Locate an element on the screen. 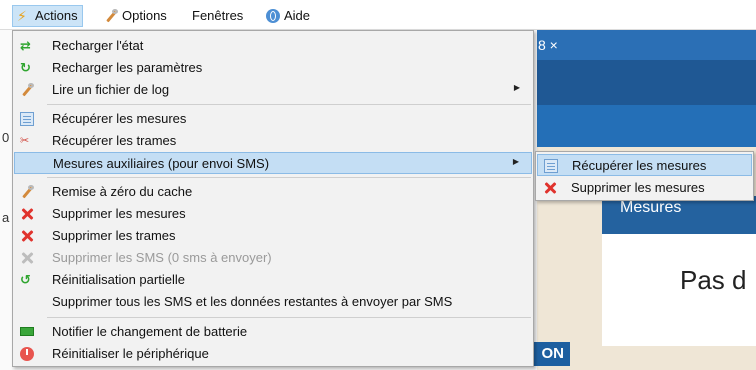 This screenshot has height=370, width=756. menu-item-label: Notifier le changement de batterie is located at coordinates (150, 331).